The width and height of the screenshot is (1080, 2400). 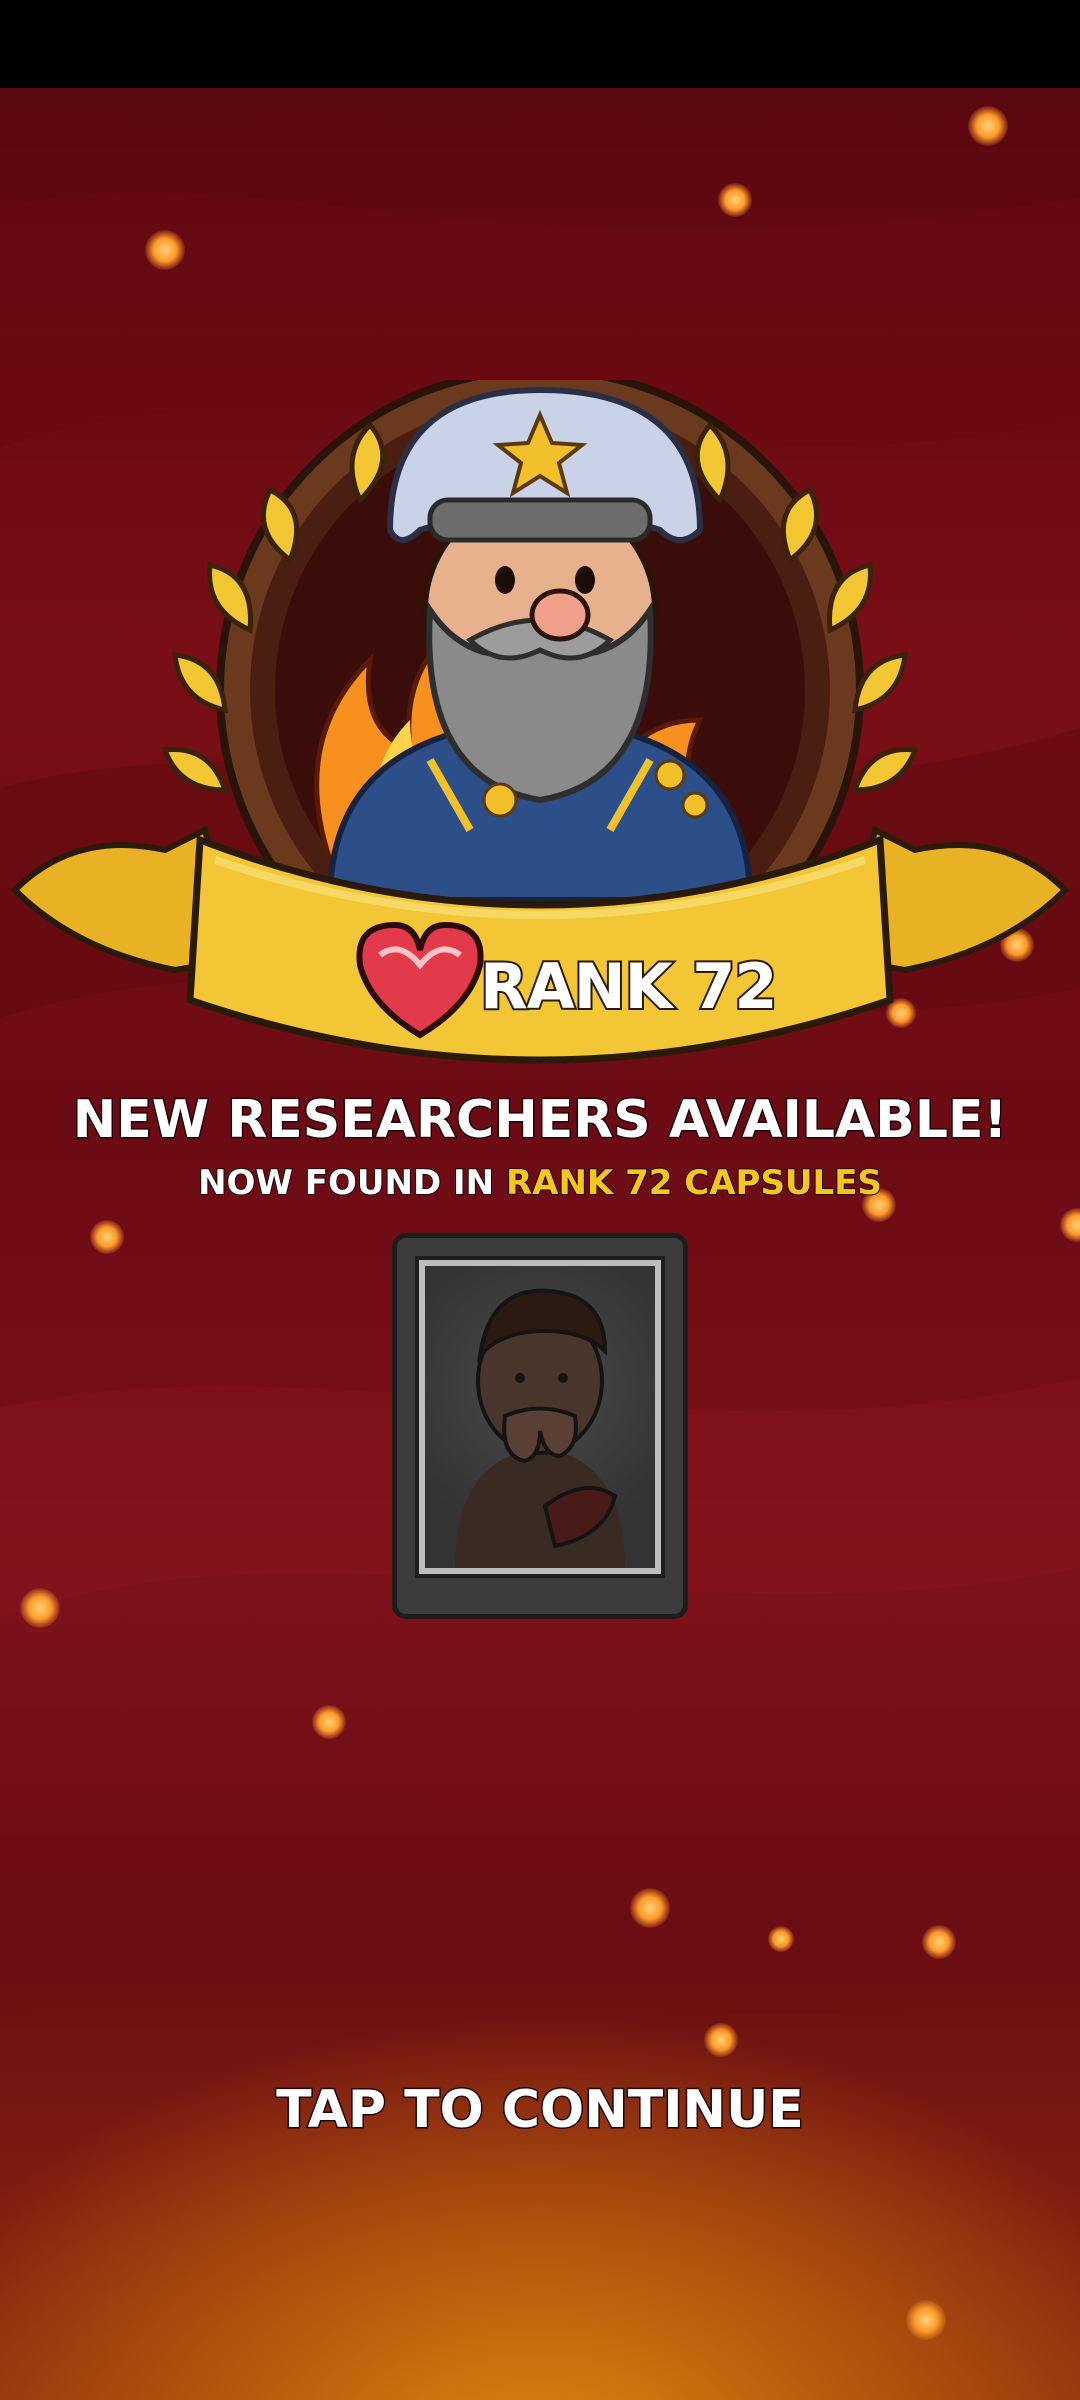 I want to click on announcement-subline: NOW FOUND IN RANK 72 CAPSULES, so click(x=540, y=1183).